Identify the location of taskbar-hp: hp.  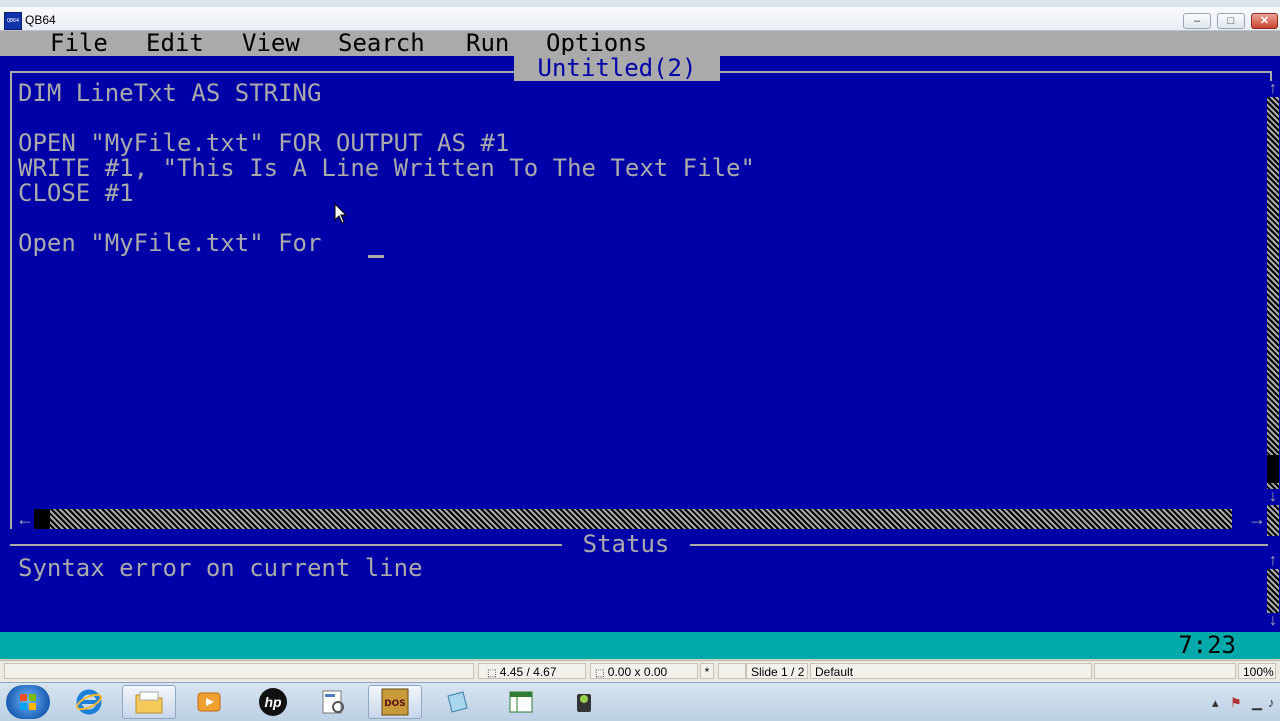
(273, 702).